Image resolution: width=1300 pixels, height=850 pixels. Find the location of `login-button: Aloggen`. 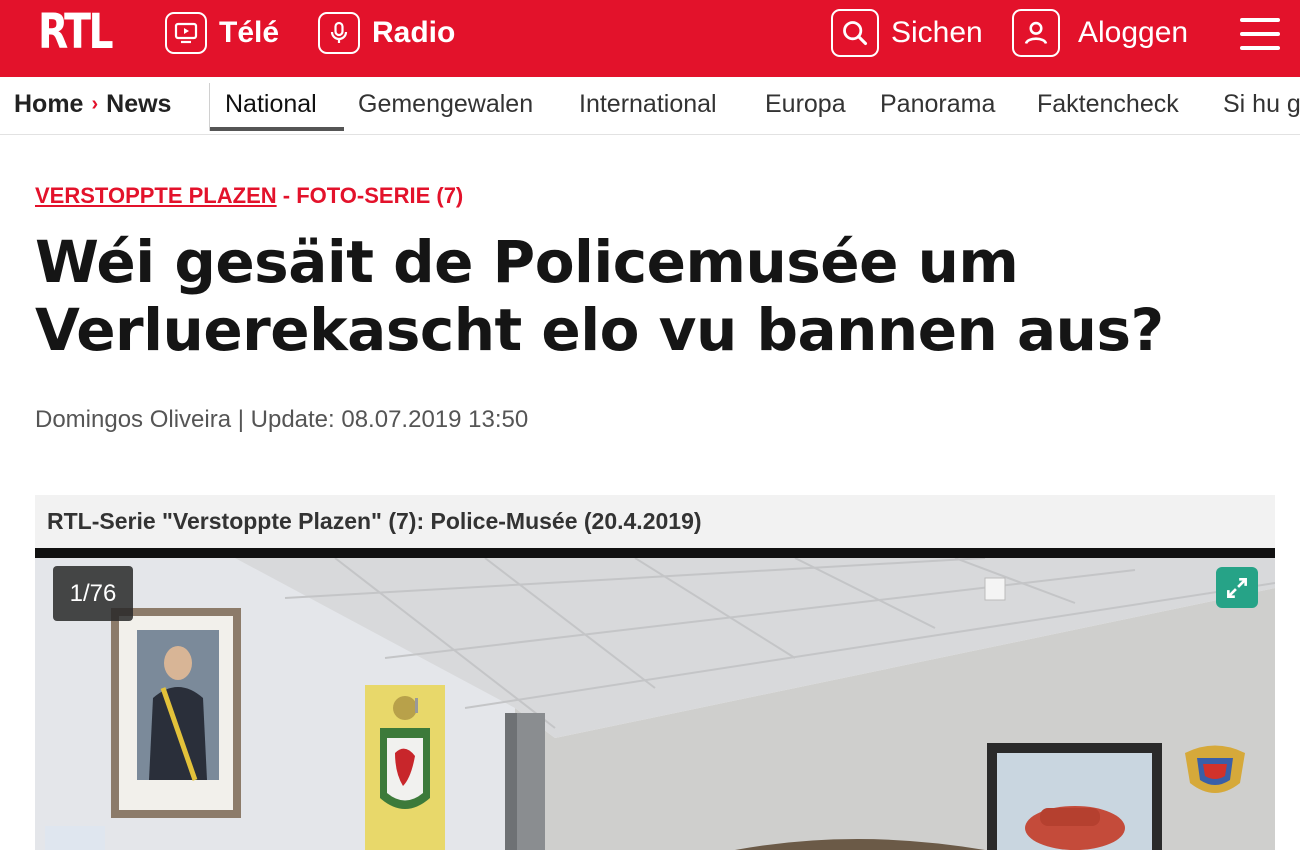

login-button: Aloggen is located at coordinates (1100, 33).